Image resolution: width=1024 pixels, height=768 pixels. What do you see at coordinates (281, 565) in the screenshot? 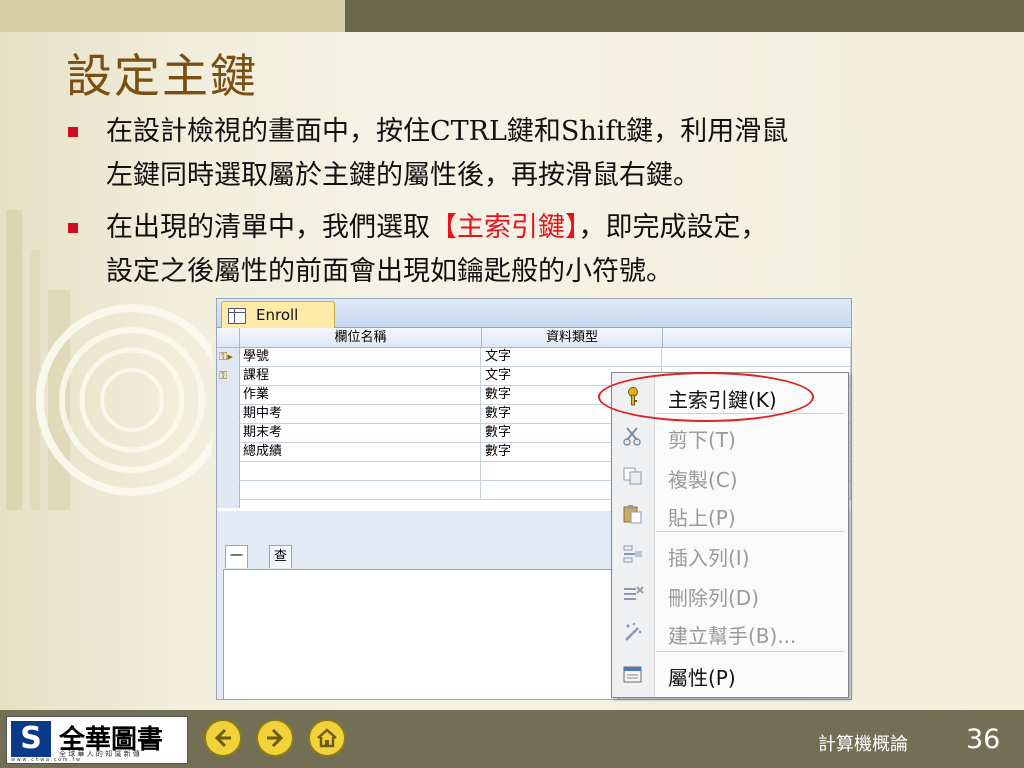
I see `tab-lookup: 查閱` at bounding box center [281, 565].